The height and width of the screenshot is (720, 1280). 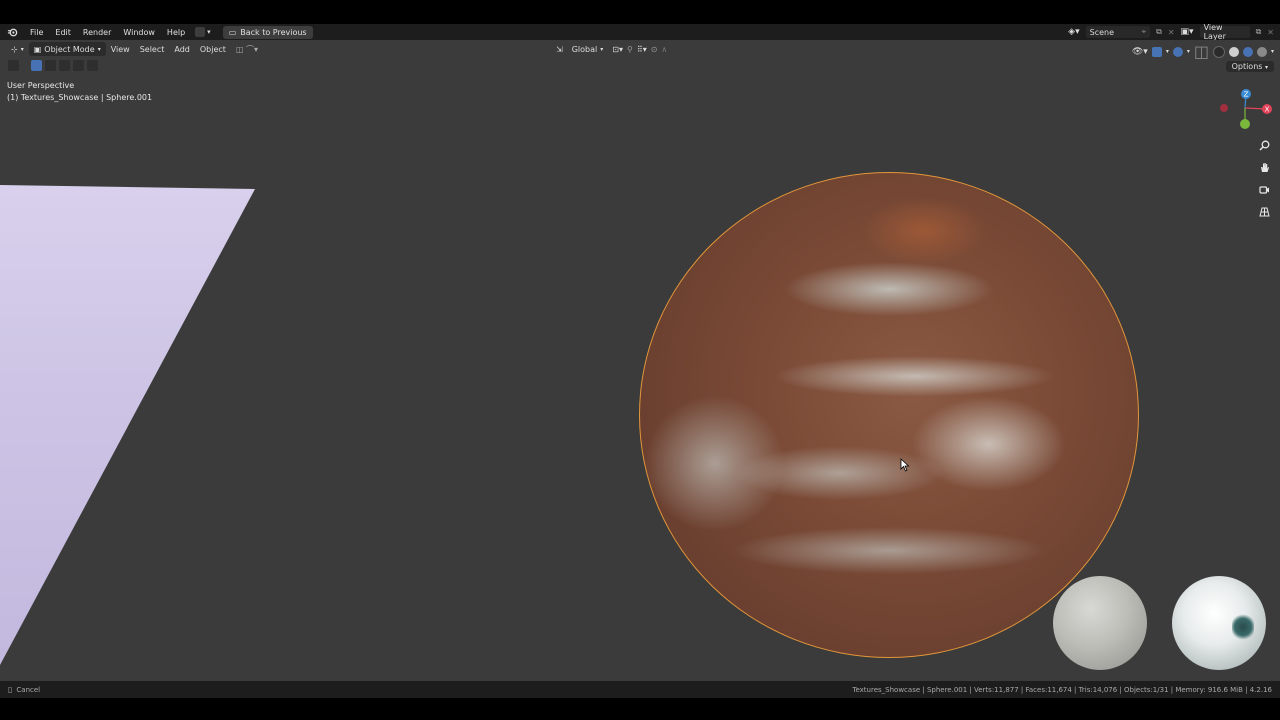 I want to click on svg-text: Z, so click(x=1246, y=95).